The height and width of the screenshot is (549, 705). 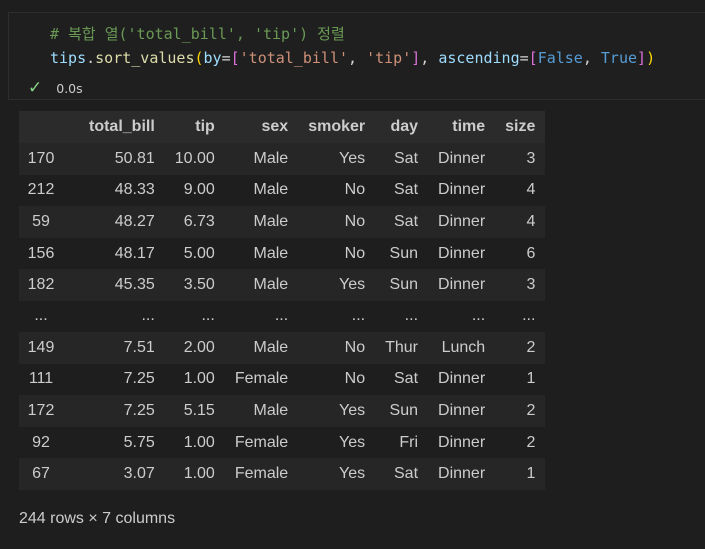 I want to click on table-row: 149 7.51 2.00 Male No Thur Lunch 2, so click(x=282, y=347).